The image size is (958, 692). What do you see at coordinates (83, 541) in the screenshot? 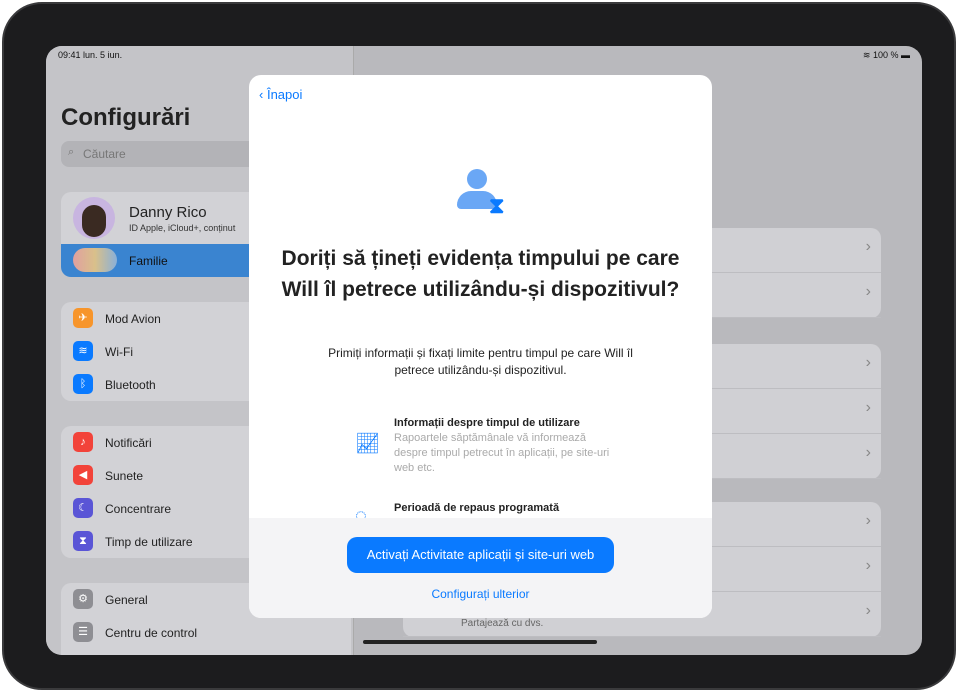
I see `hourglass-icon: ⧗` at bounding box center [83, 541].